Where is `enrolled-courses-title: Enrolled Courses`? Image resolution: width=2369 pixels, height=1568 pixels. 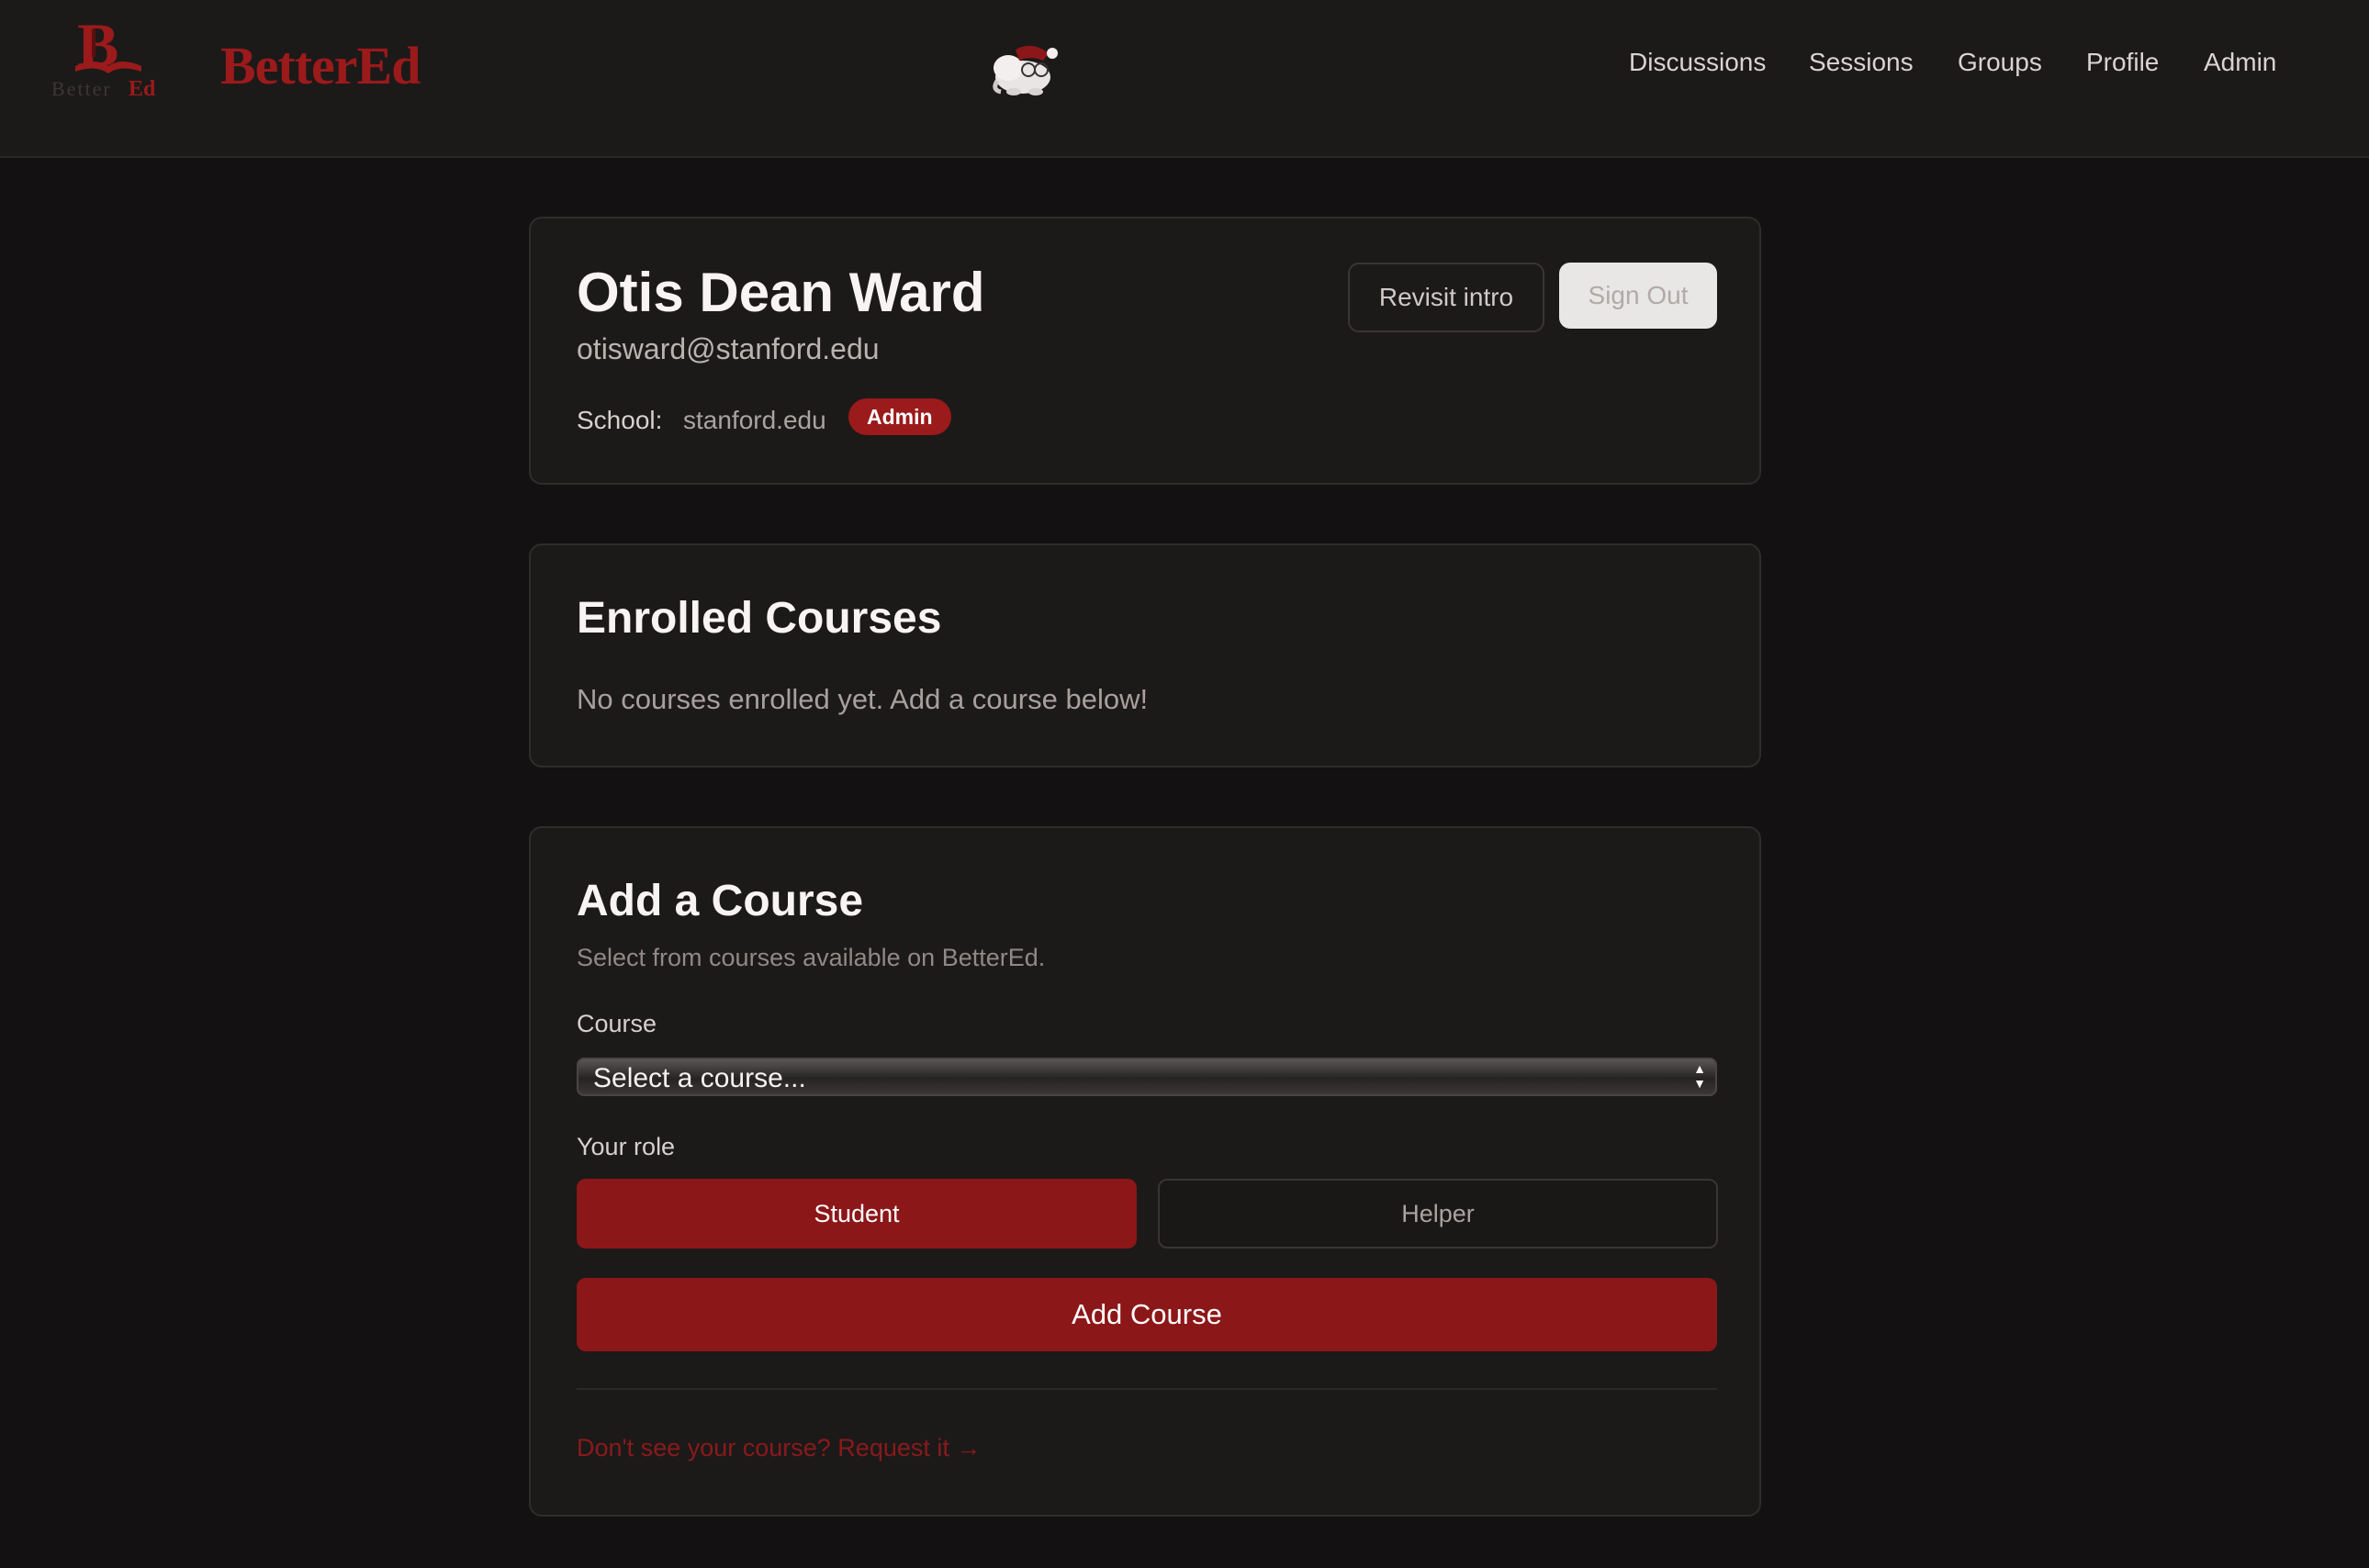
enrolled-courses-title: Enrolled Courses is located at coordinates (760, 618).